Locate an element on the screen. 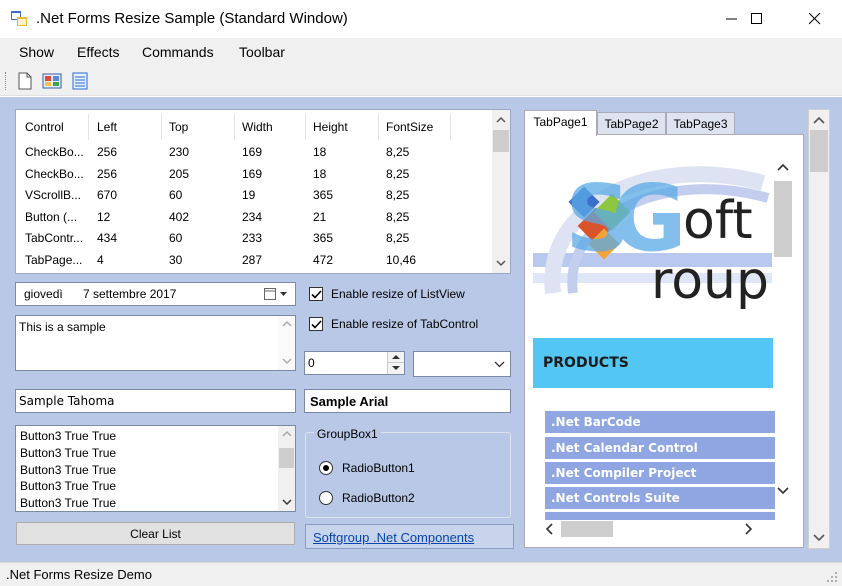  tabpage-vscrollbar is located at coordinates (783, 335).